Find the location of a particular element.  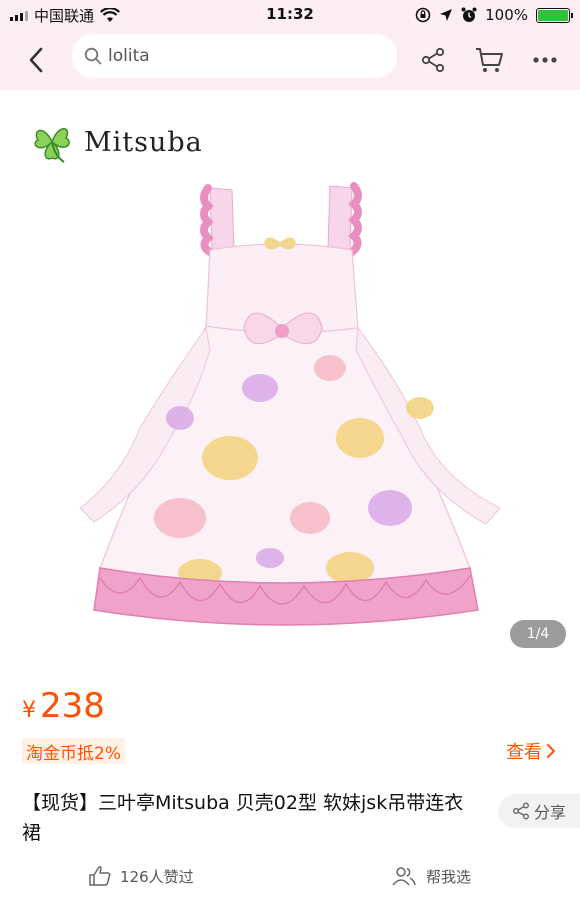

share-label: 分享 is located at coordinates (549, 812).